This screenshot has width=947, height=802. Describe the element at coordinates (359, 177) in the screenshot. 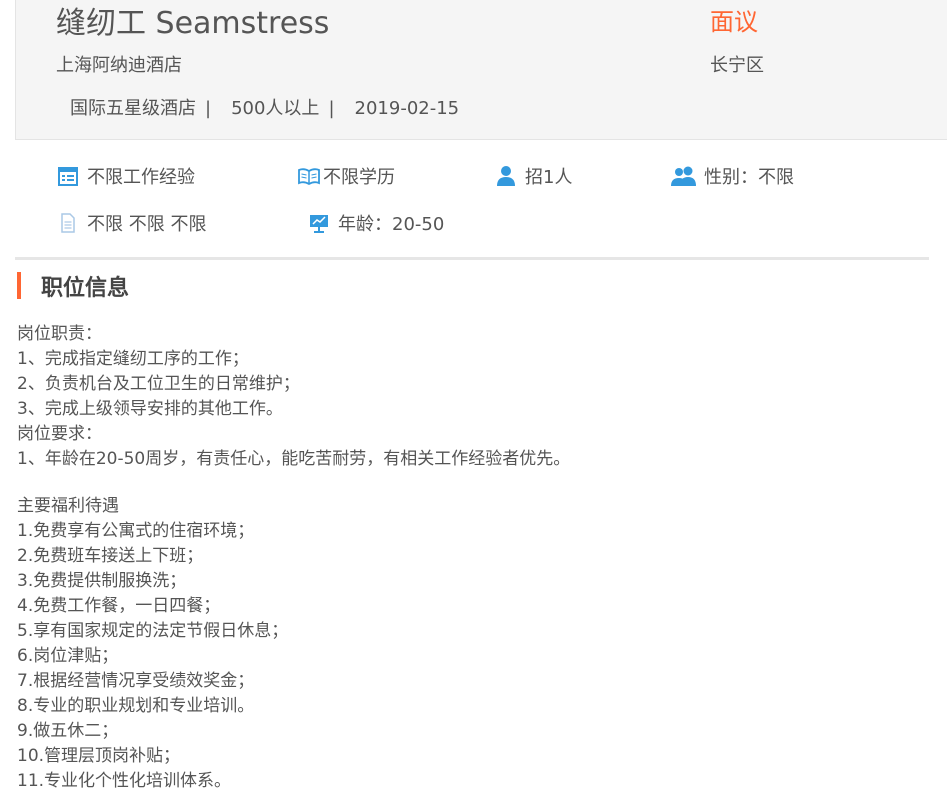

I see `education-label: 不限学历` at that location.